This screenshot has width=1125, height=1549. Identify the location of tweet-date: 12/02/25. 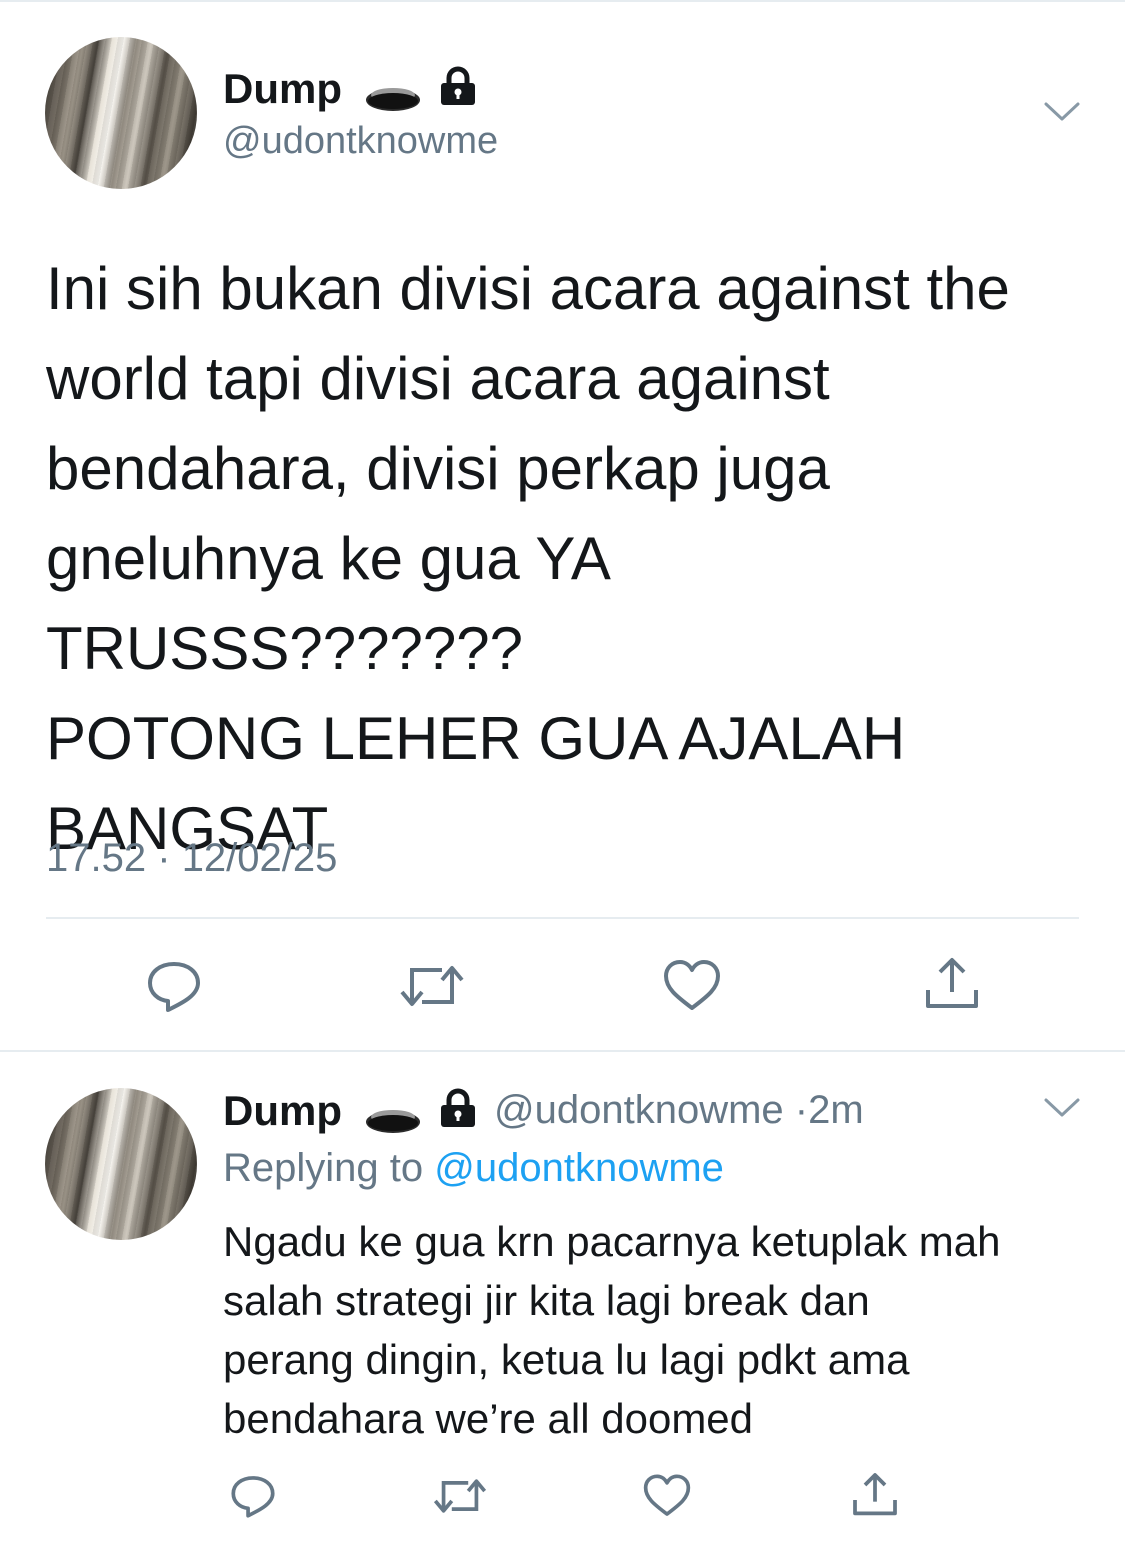
(259, 858).